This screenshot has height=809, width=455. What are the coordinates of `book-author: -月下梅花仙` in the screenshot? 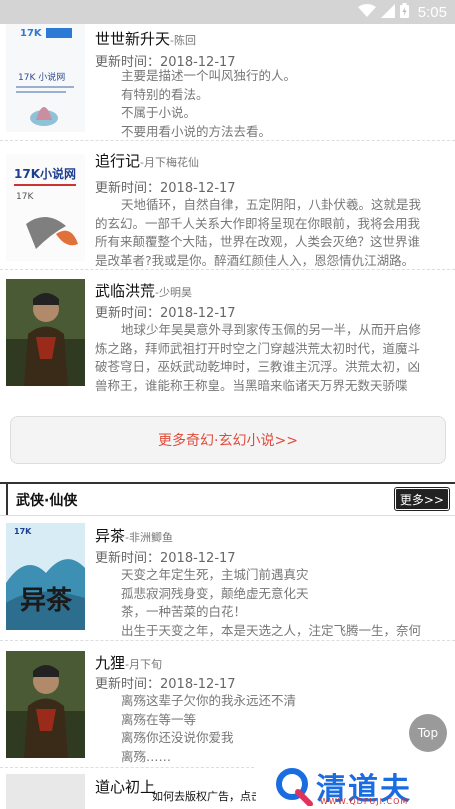 It's located at (169, 162).